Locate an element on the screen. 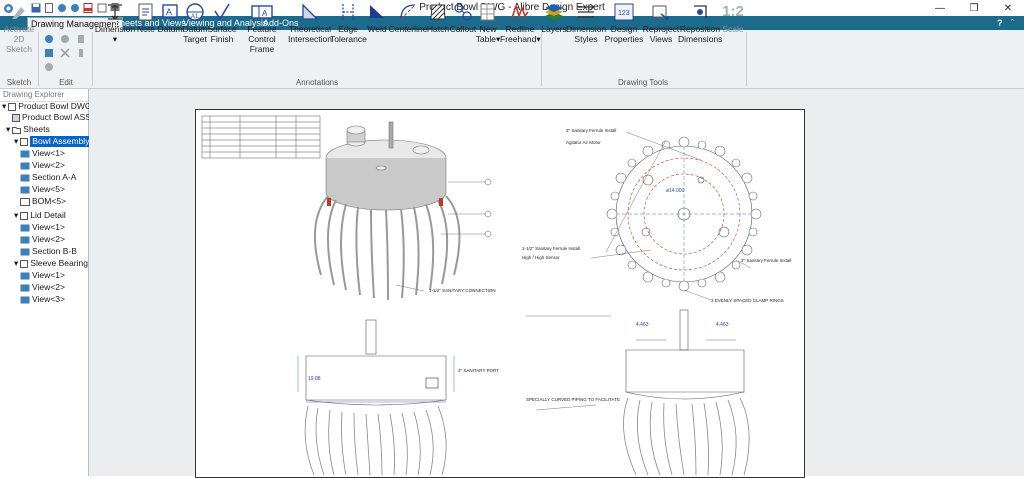  note-ferrule-3in: 3" Sanitary Ferrule Install is located at coordinates (591, 130).